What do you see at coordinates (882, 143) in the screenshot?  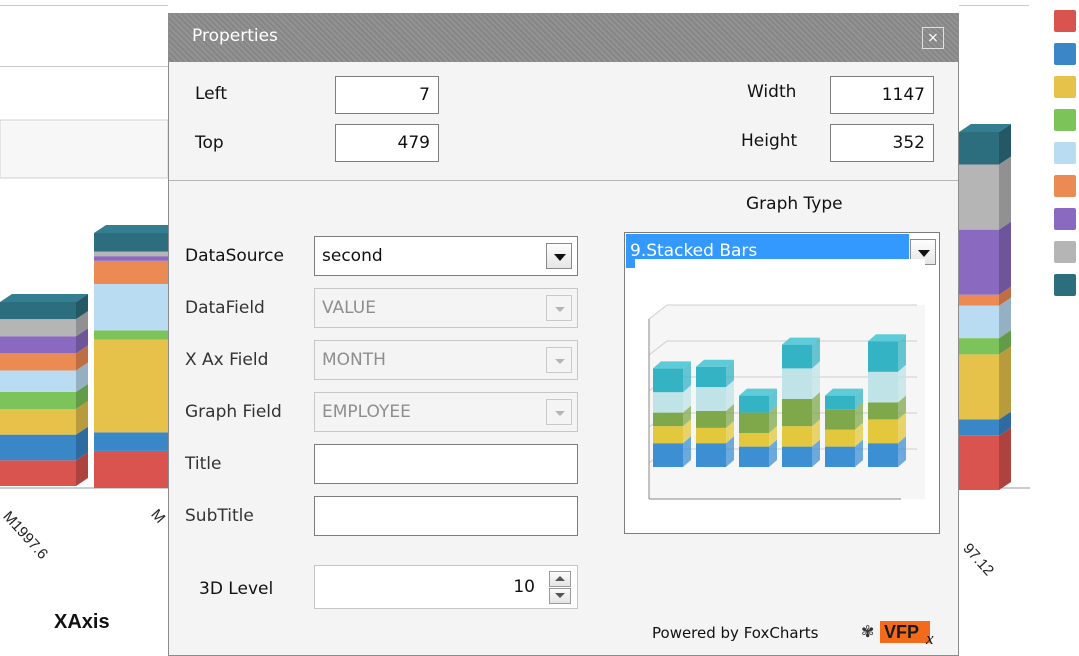 I see `height-input: 352` at bounding box center [882, 143].